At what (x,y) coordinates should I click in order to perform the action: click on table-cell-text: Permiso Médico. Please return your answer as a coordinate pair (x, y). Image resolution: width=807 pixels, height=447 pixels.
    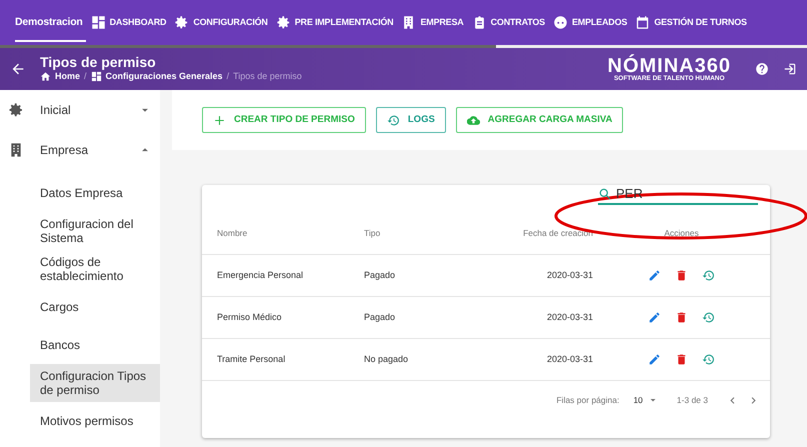
    Looking at the image, I should click on (249, 317).